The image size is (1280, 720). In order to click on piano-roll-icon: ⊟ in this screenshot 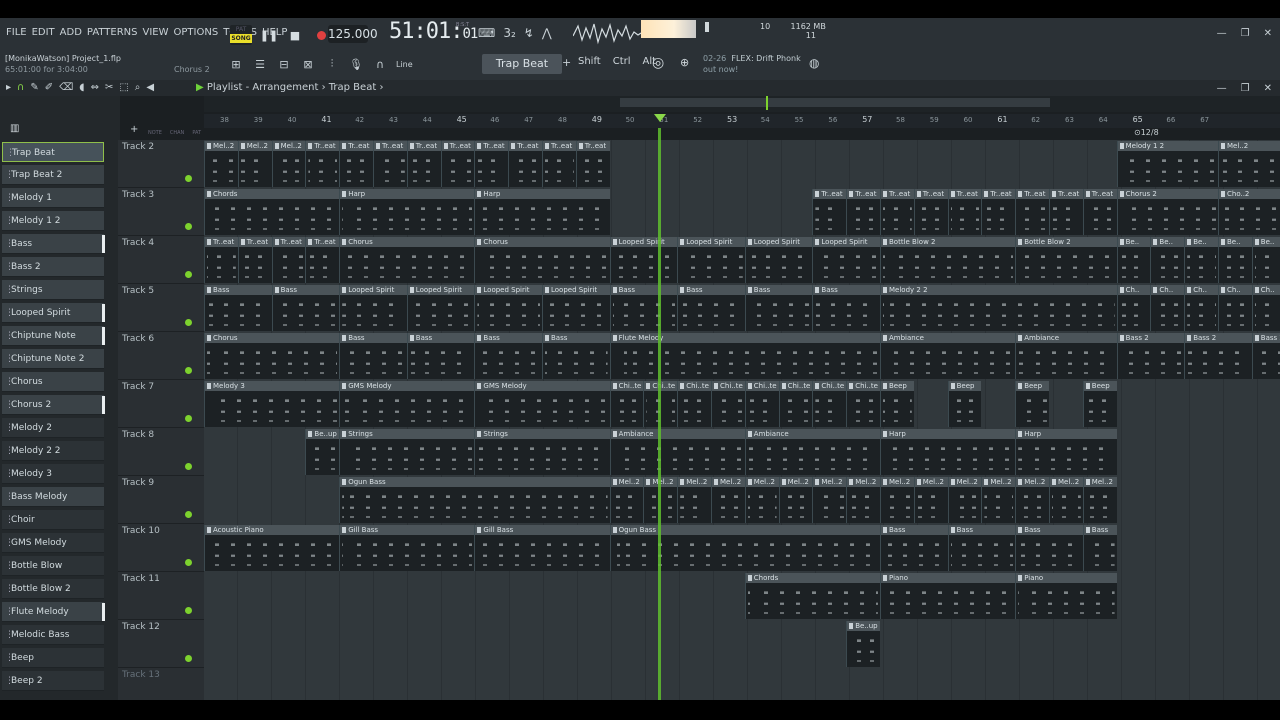, I will do `click(284, 64)`.